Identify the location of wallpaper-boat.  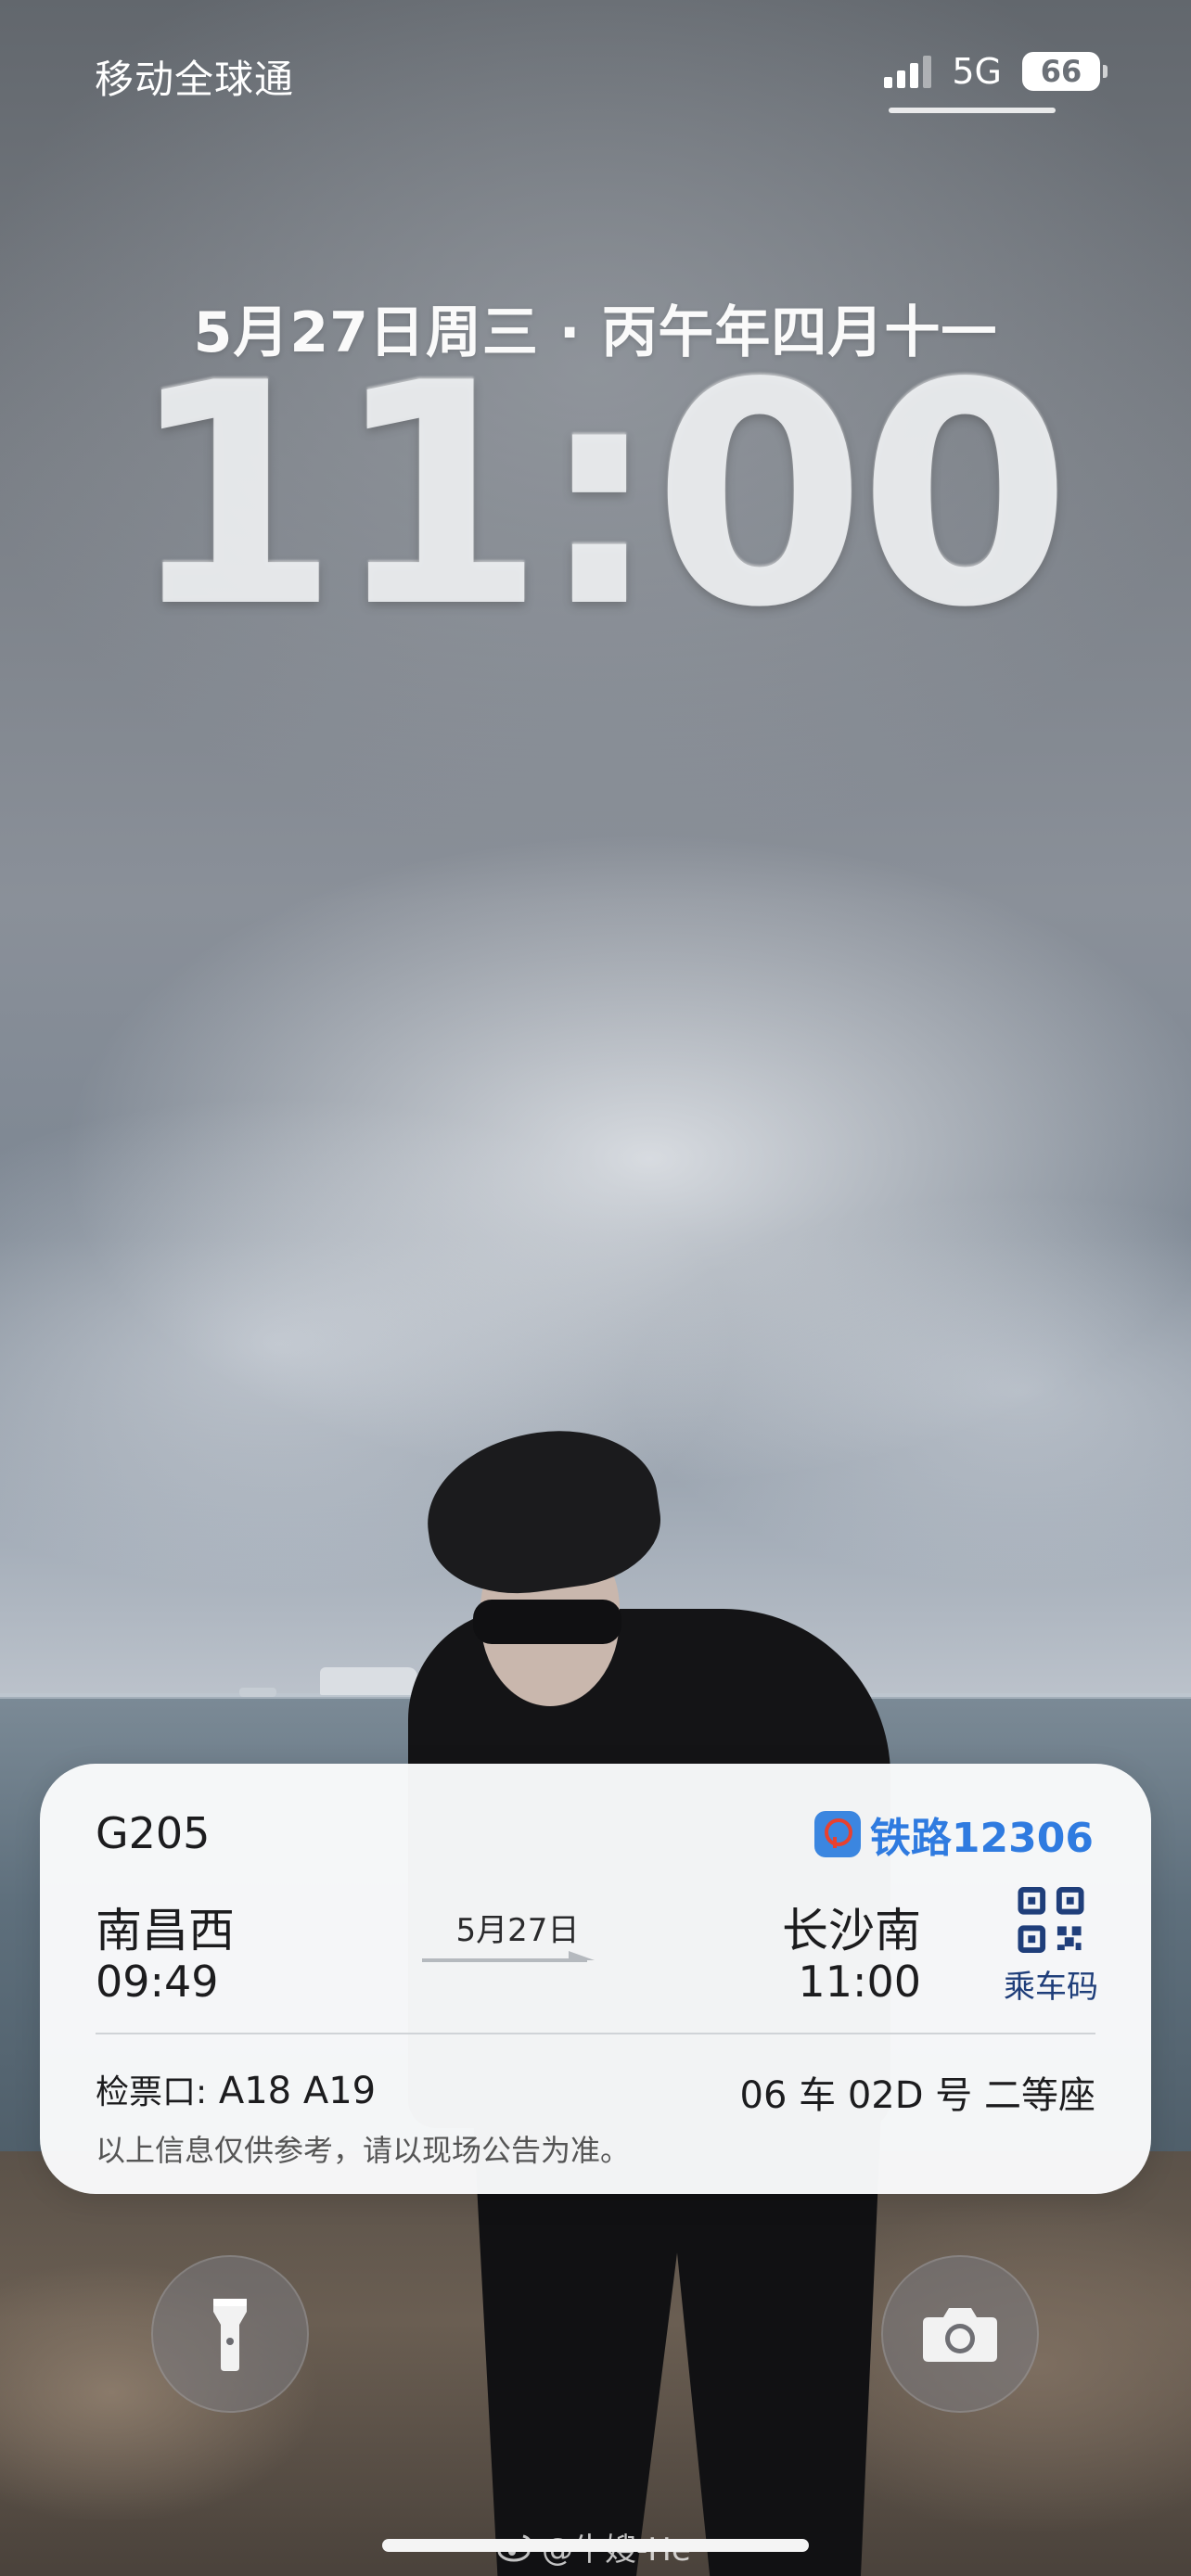
(257, 1692).